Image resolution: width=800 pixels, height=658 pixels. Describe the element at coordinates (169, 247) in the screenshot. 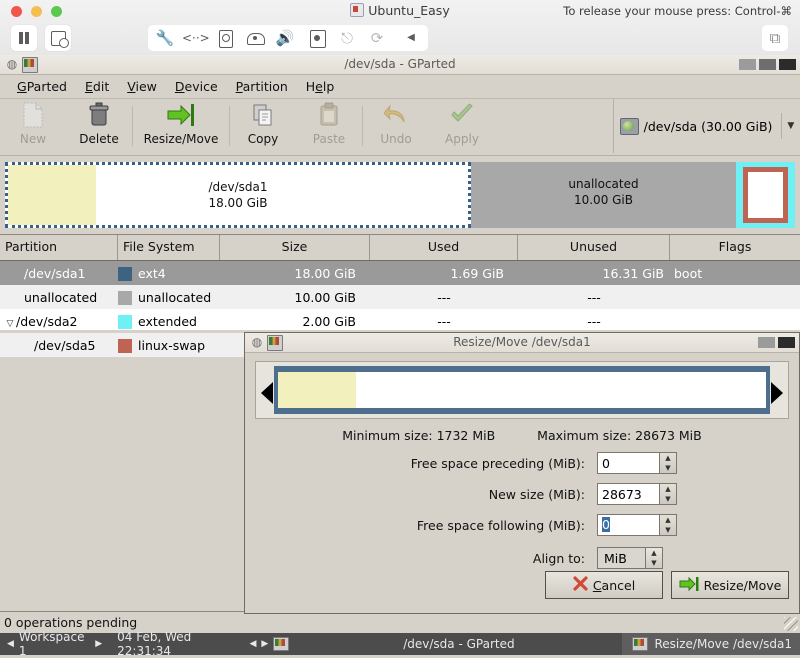

I see `column-header-filesystem: File System` at that location.